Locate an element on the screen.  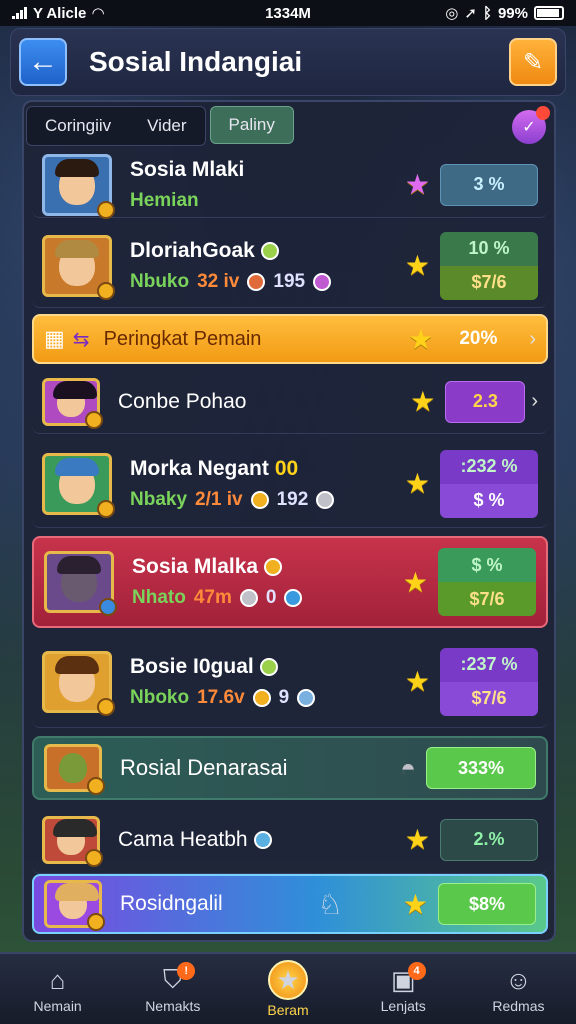
list-item: Bosie I0gual Nboko 17.6v 9 ★ :237 % $7/6 is located at coordinates (290, 682).